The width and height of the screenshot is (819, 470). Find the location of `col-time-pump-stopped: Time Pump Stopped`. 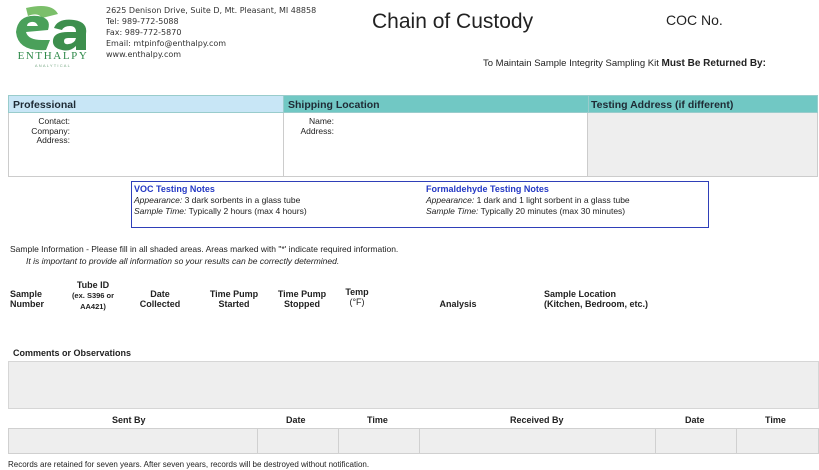

col-time-pump-stopped: Time Pump Stopped is located at coordinates (302, 299).